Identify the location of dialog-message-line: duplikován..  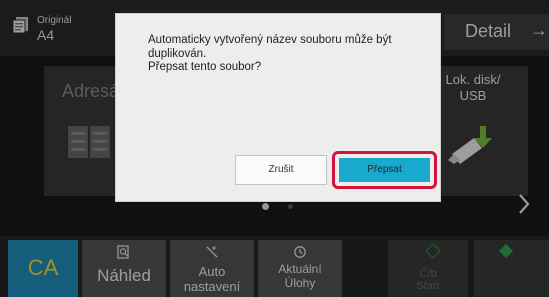
(177, 53).